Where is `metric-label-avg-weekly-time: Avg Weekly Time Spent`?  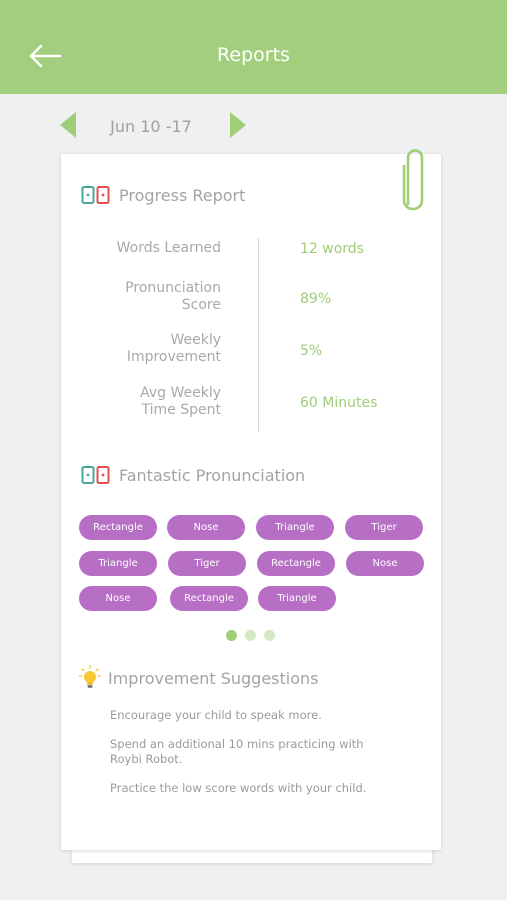
metric-label-avg-weekly-time: Avg Weekly Time Spent is located at coordinates (180, 402).